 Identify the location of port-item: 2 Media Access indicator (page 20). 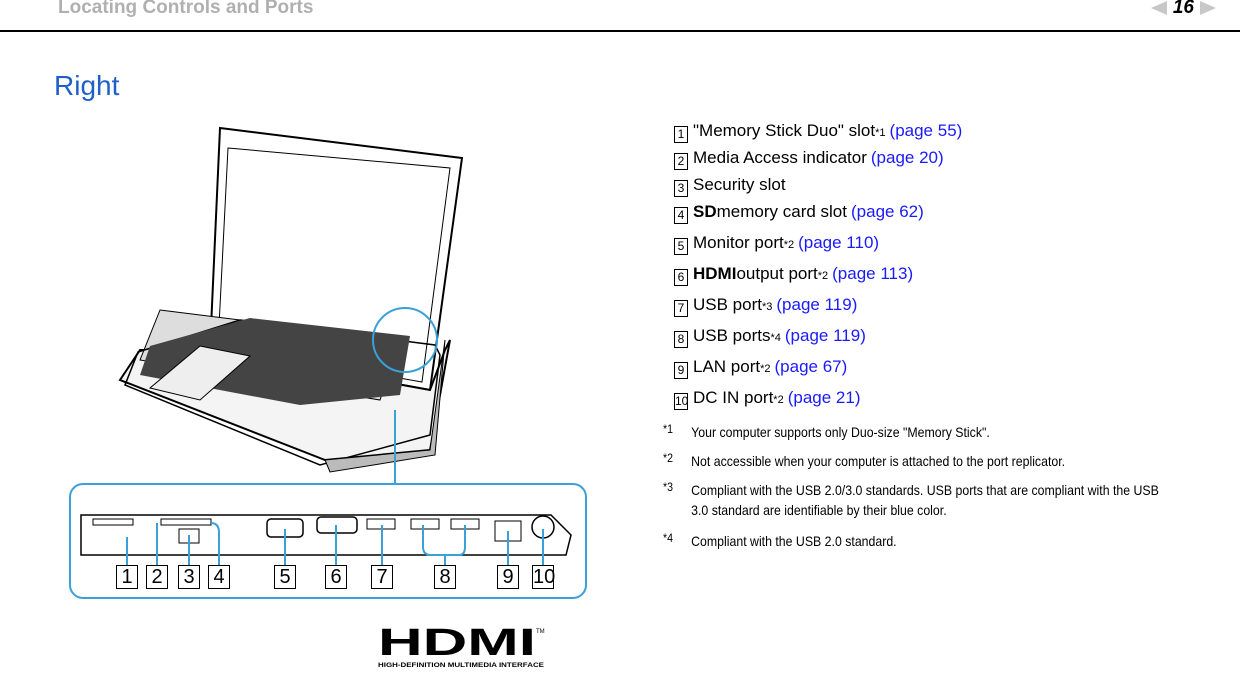
(809, 159).